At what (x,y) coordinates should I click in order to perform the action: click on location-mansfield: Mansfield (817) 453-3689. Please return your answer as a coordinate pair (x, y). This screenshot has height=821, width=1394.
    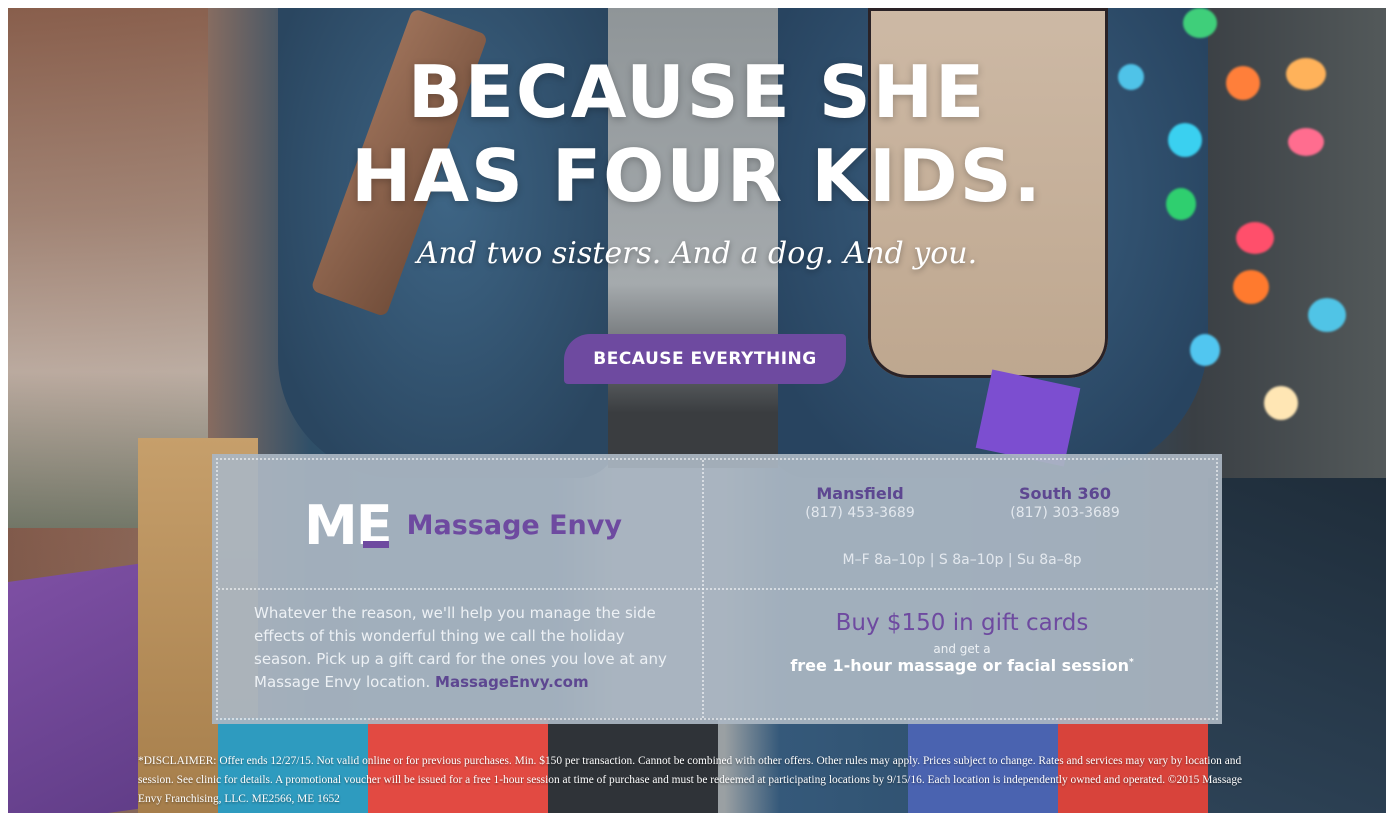
    Looking at the image, I should click on (860, 502).